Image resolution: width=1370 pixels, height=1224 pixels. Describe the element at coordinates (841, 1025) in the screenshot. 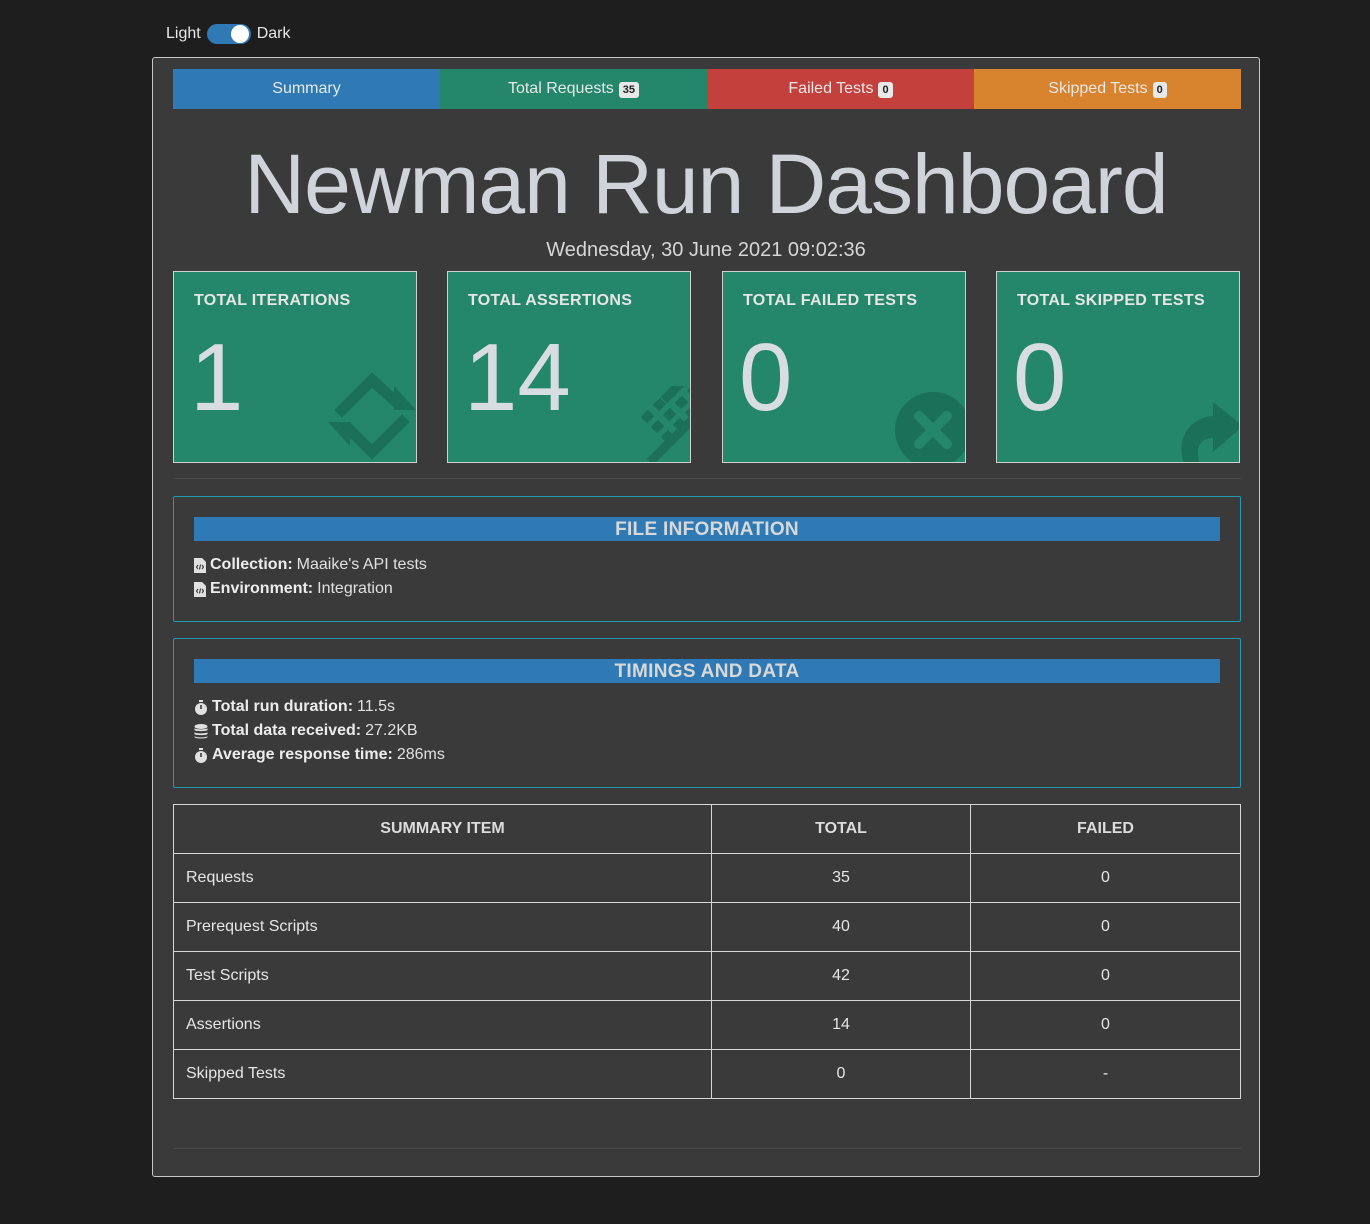

I see `total-cell: 14` at that location.